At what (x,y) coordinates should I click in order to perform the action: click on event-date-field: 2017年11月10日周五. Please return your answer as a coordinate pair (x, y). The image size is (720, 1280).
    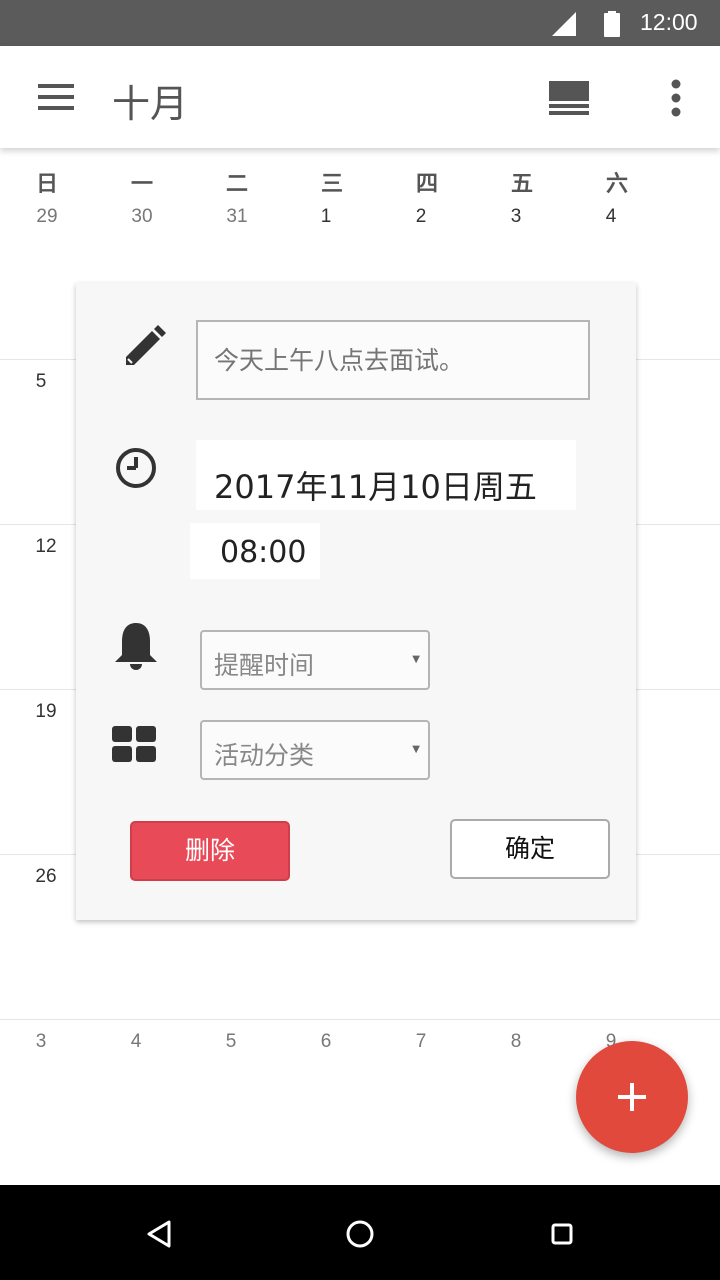
    Looking at the image, I should click on (386, 475).